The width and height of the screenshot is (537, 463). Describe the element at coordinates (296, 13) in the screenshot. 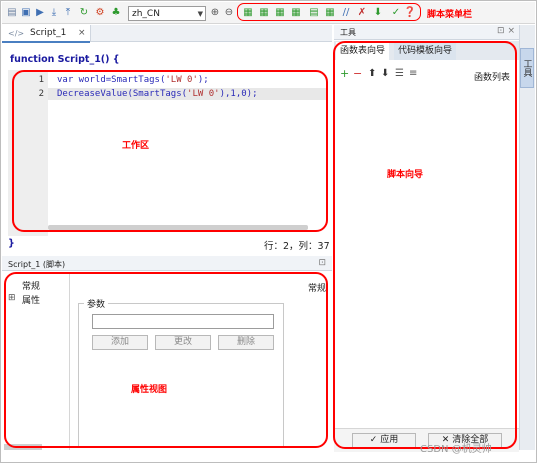

I see `align-icon: ▦` at that location.